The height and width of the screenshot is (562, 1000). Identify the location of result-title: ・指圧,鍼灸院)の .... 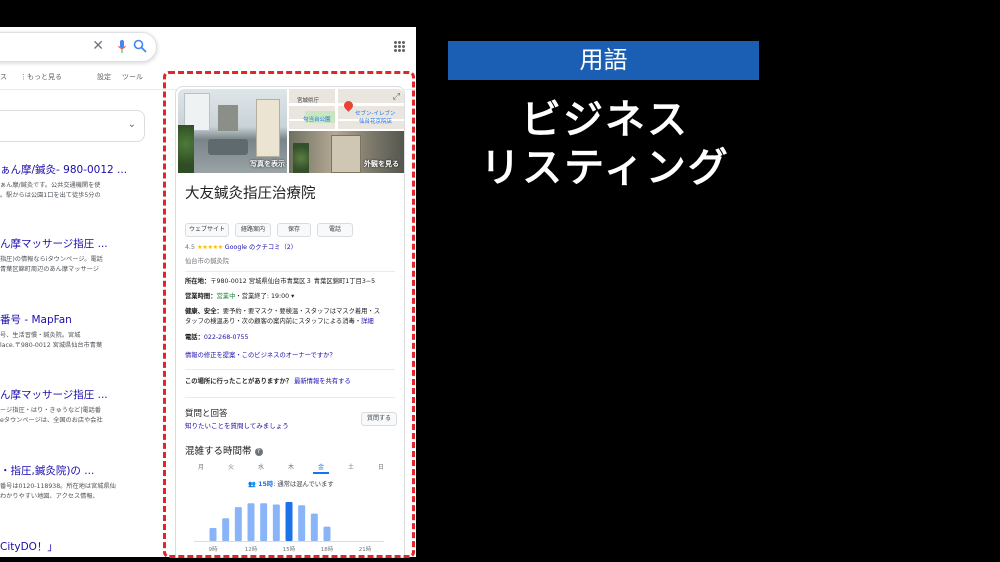
(75, 471).